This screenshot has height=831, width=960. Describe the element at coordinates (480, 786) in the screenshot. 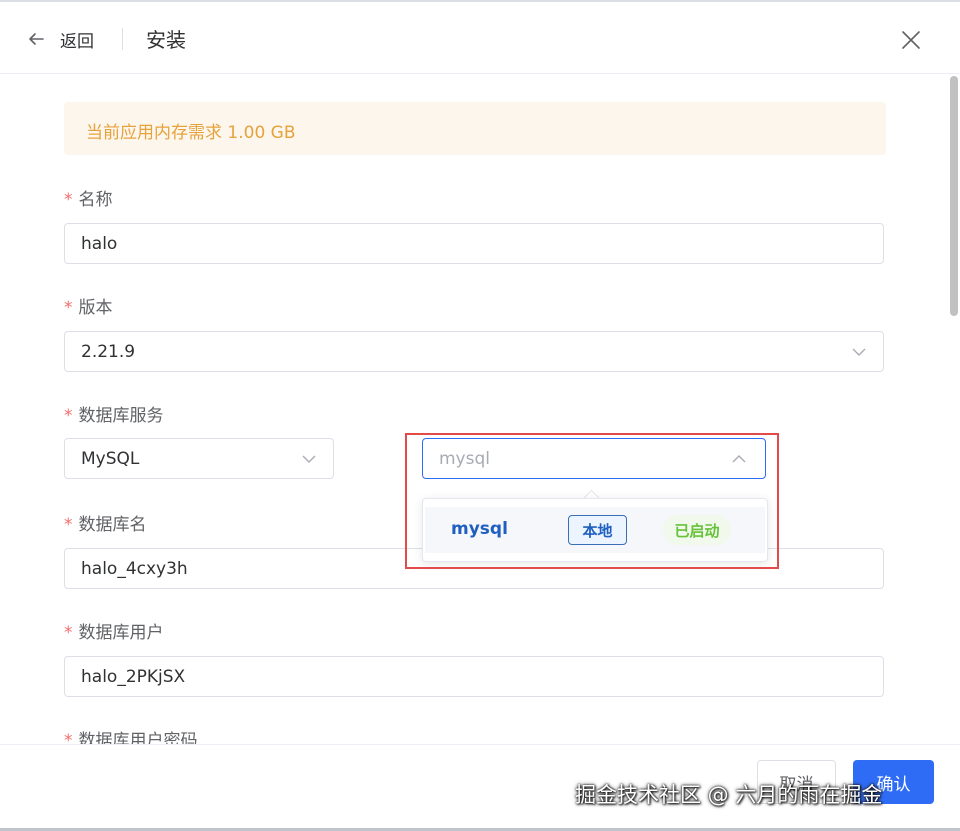

I see `dialog-footer: 取消 确认 掘金技术社区 @ 六月的雨在掘金` at that location.